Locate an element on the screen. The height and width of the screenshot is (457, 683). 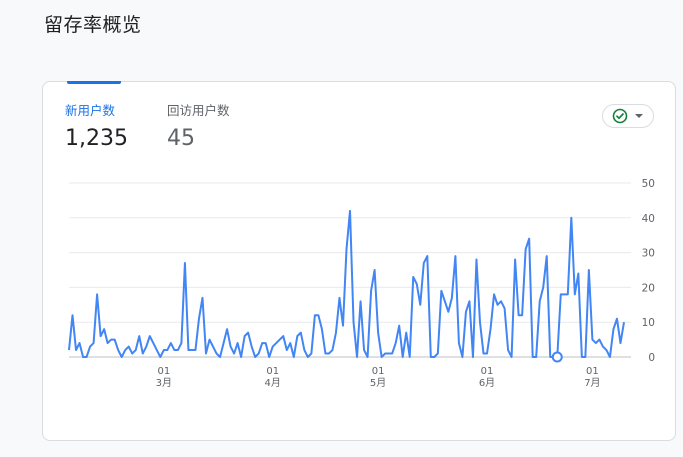
x-tick-label: 5月 is located at coordinates (378, 383).